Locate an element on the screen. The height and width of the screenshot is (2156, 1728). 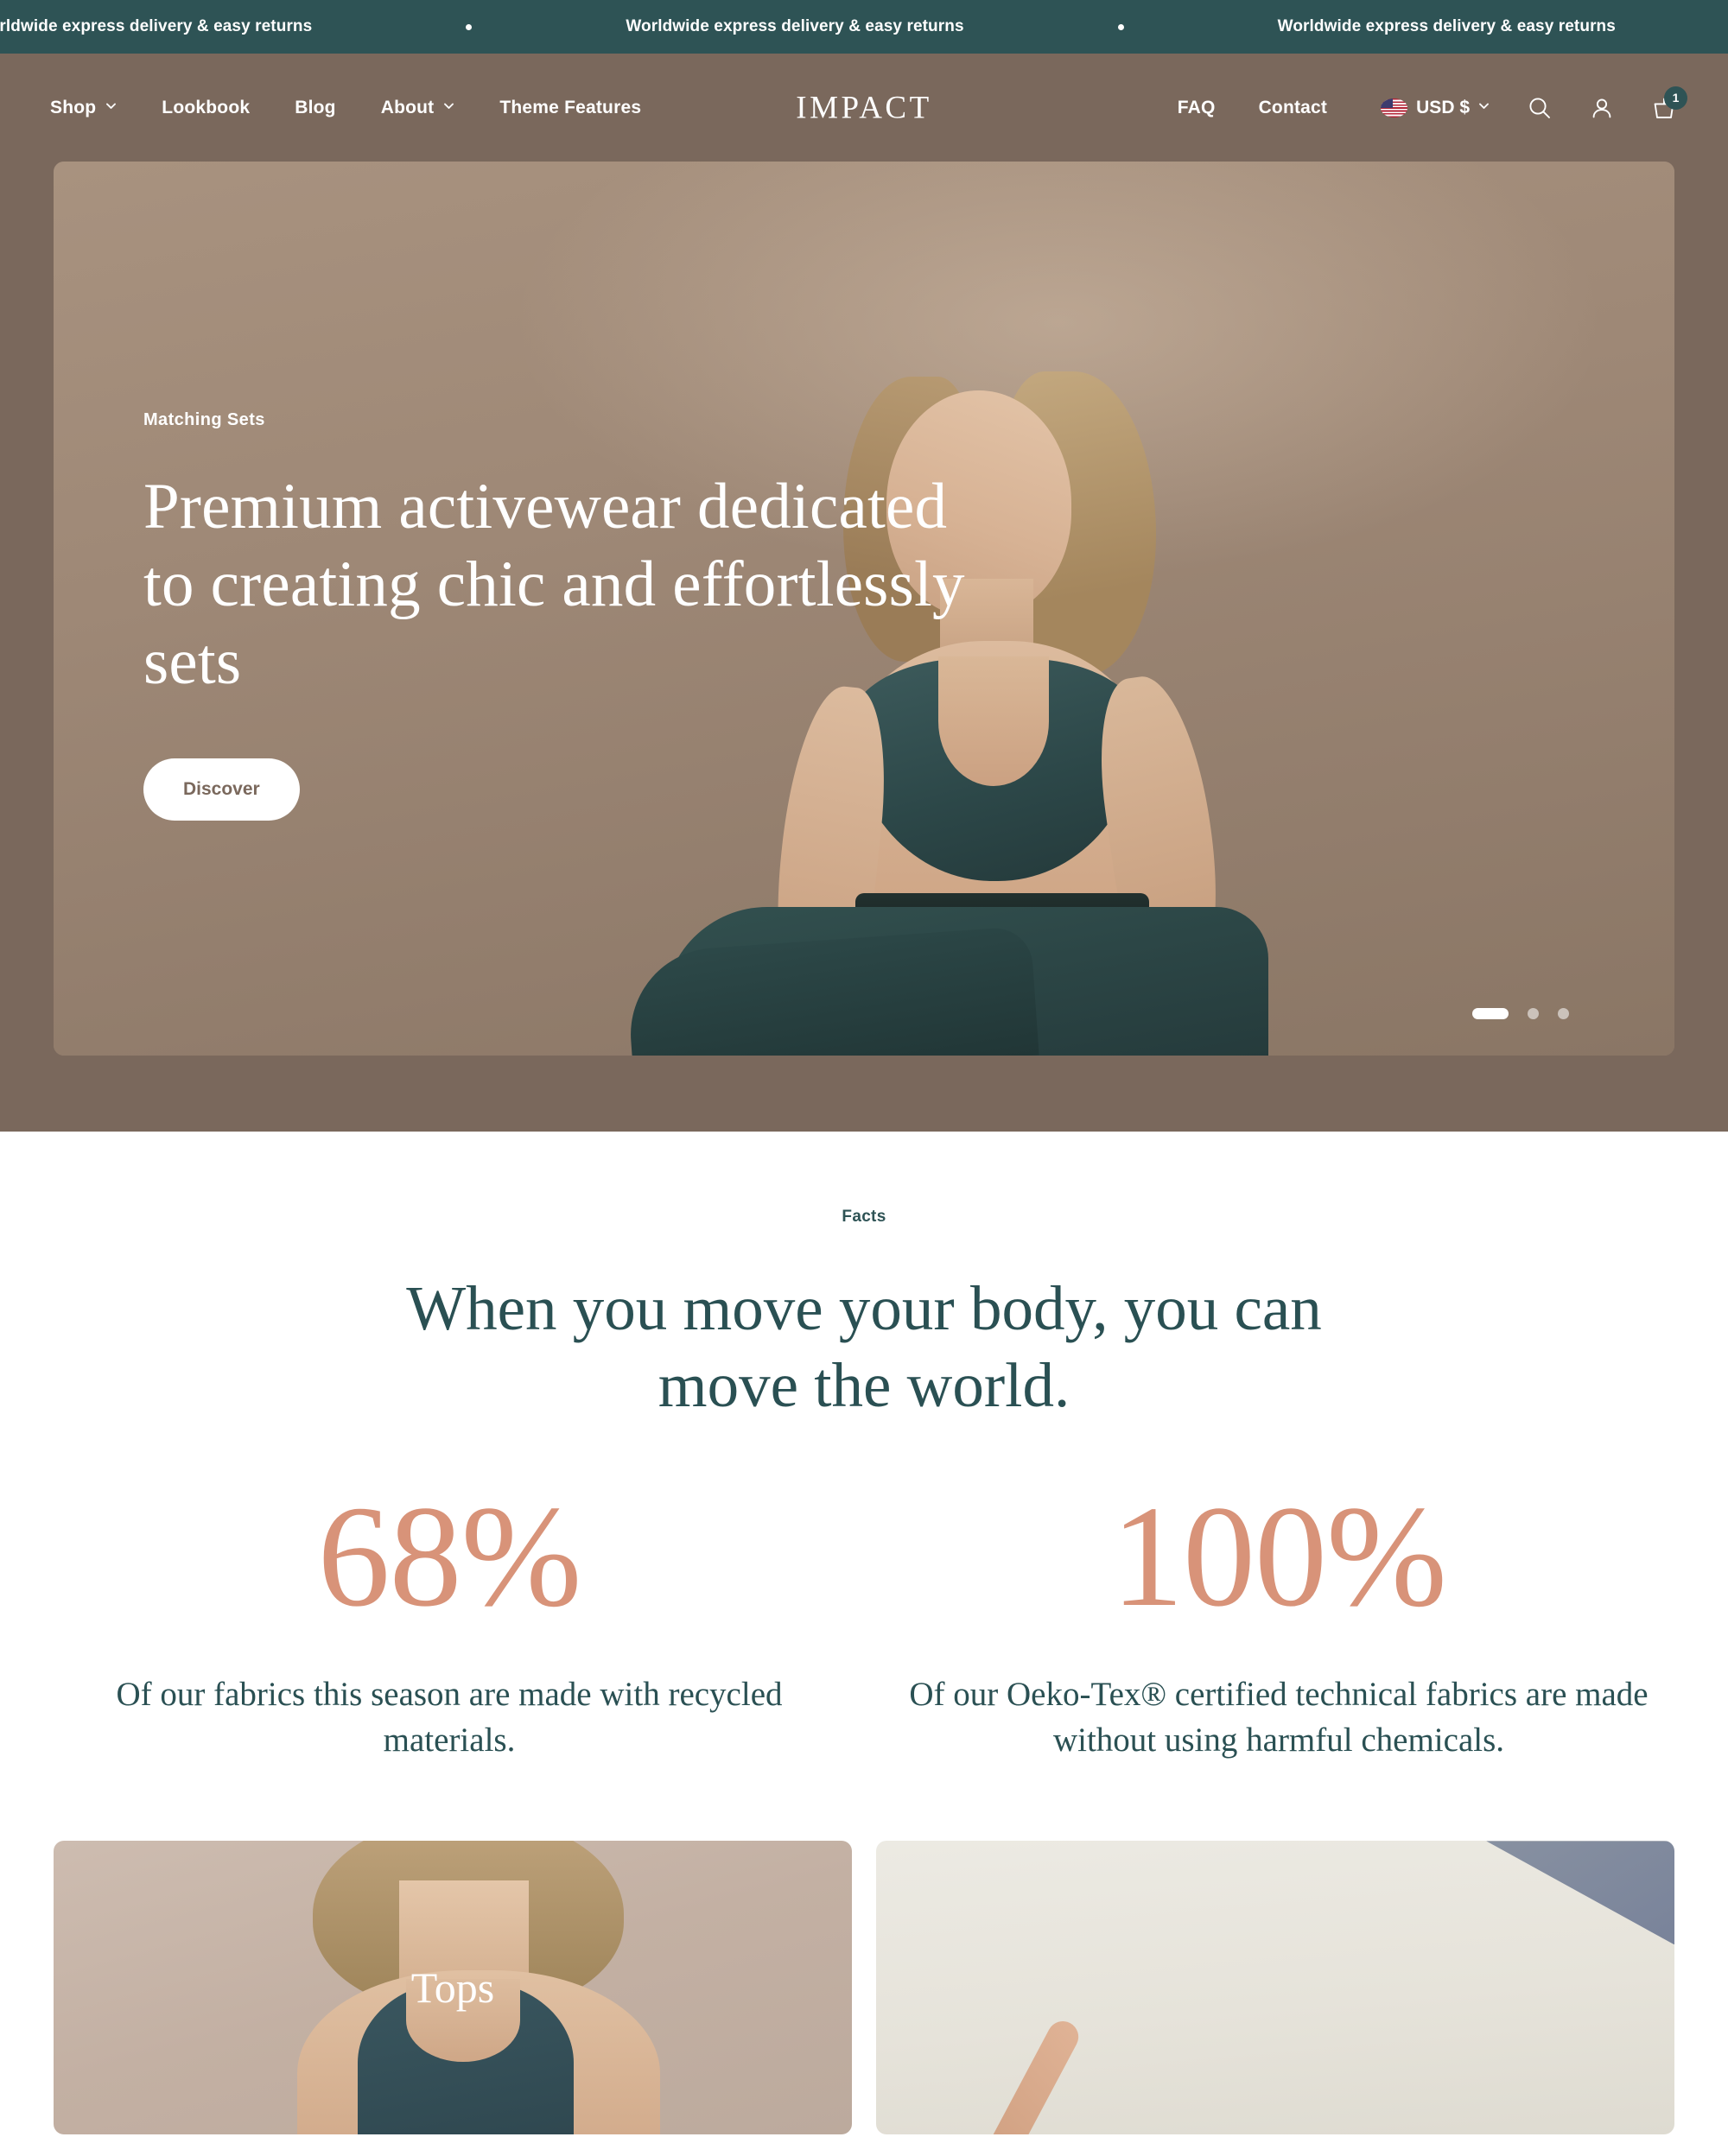
site-logo: IMPACT is located at coordinates (863, 108).